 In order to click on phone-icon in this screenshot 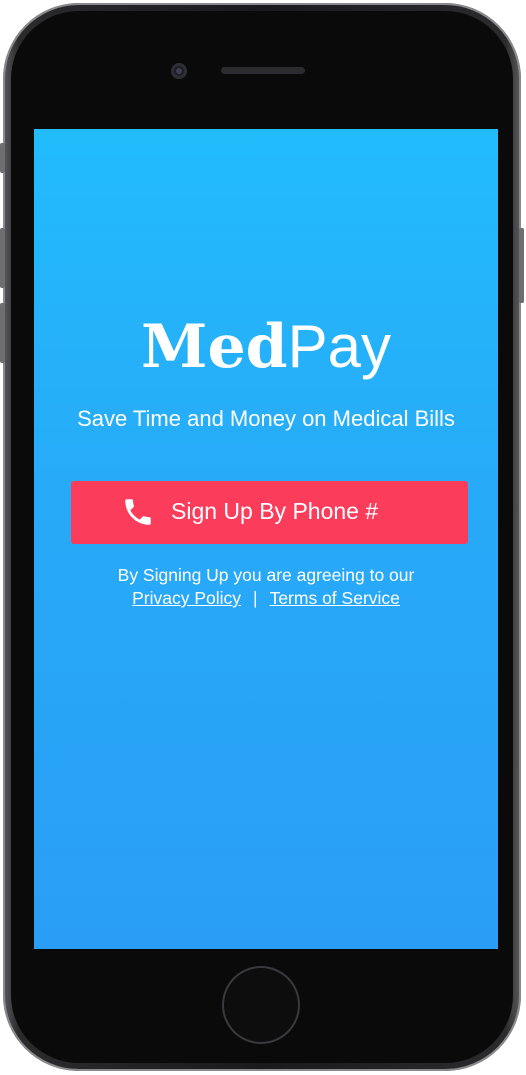, I will do `click(138, 512)`.